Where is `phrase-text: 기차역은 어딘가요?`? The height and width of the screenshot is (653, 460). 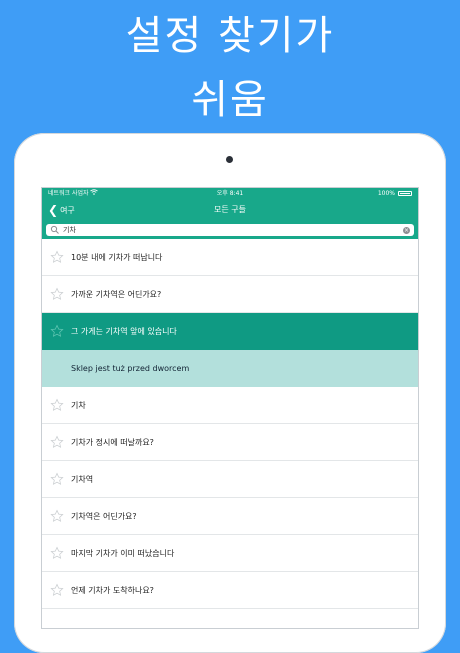 phrase-text: 기차역은 어딘가요? is located at coordinates (104, 516).